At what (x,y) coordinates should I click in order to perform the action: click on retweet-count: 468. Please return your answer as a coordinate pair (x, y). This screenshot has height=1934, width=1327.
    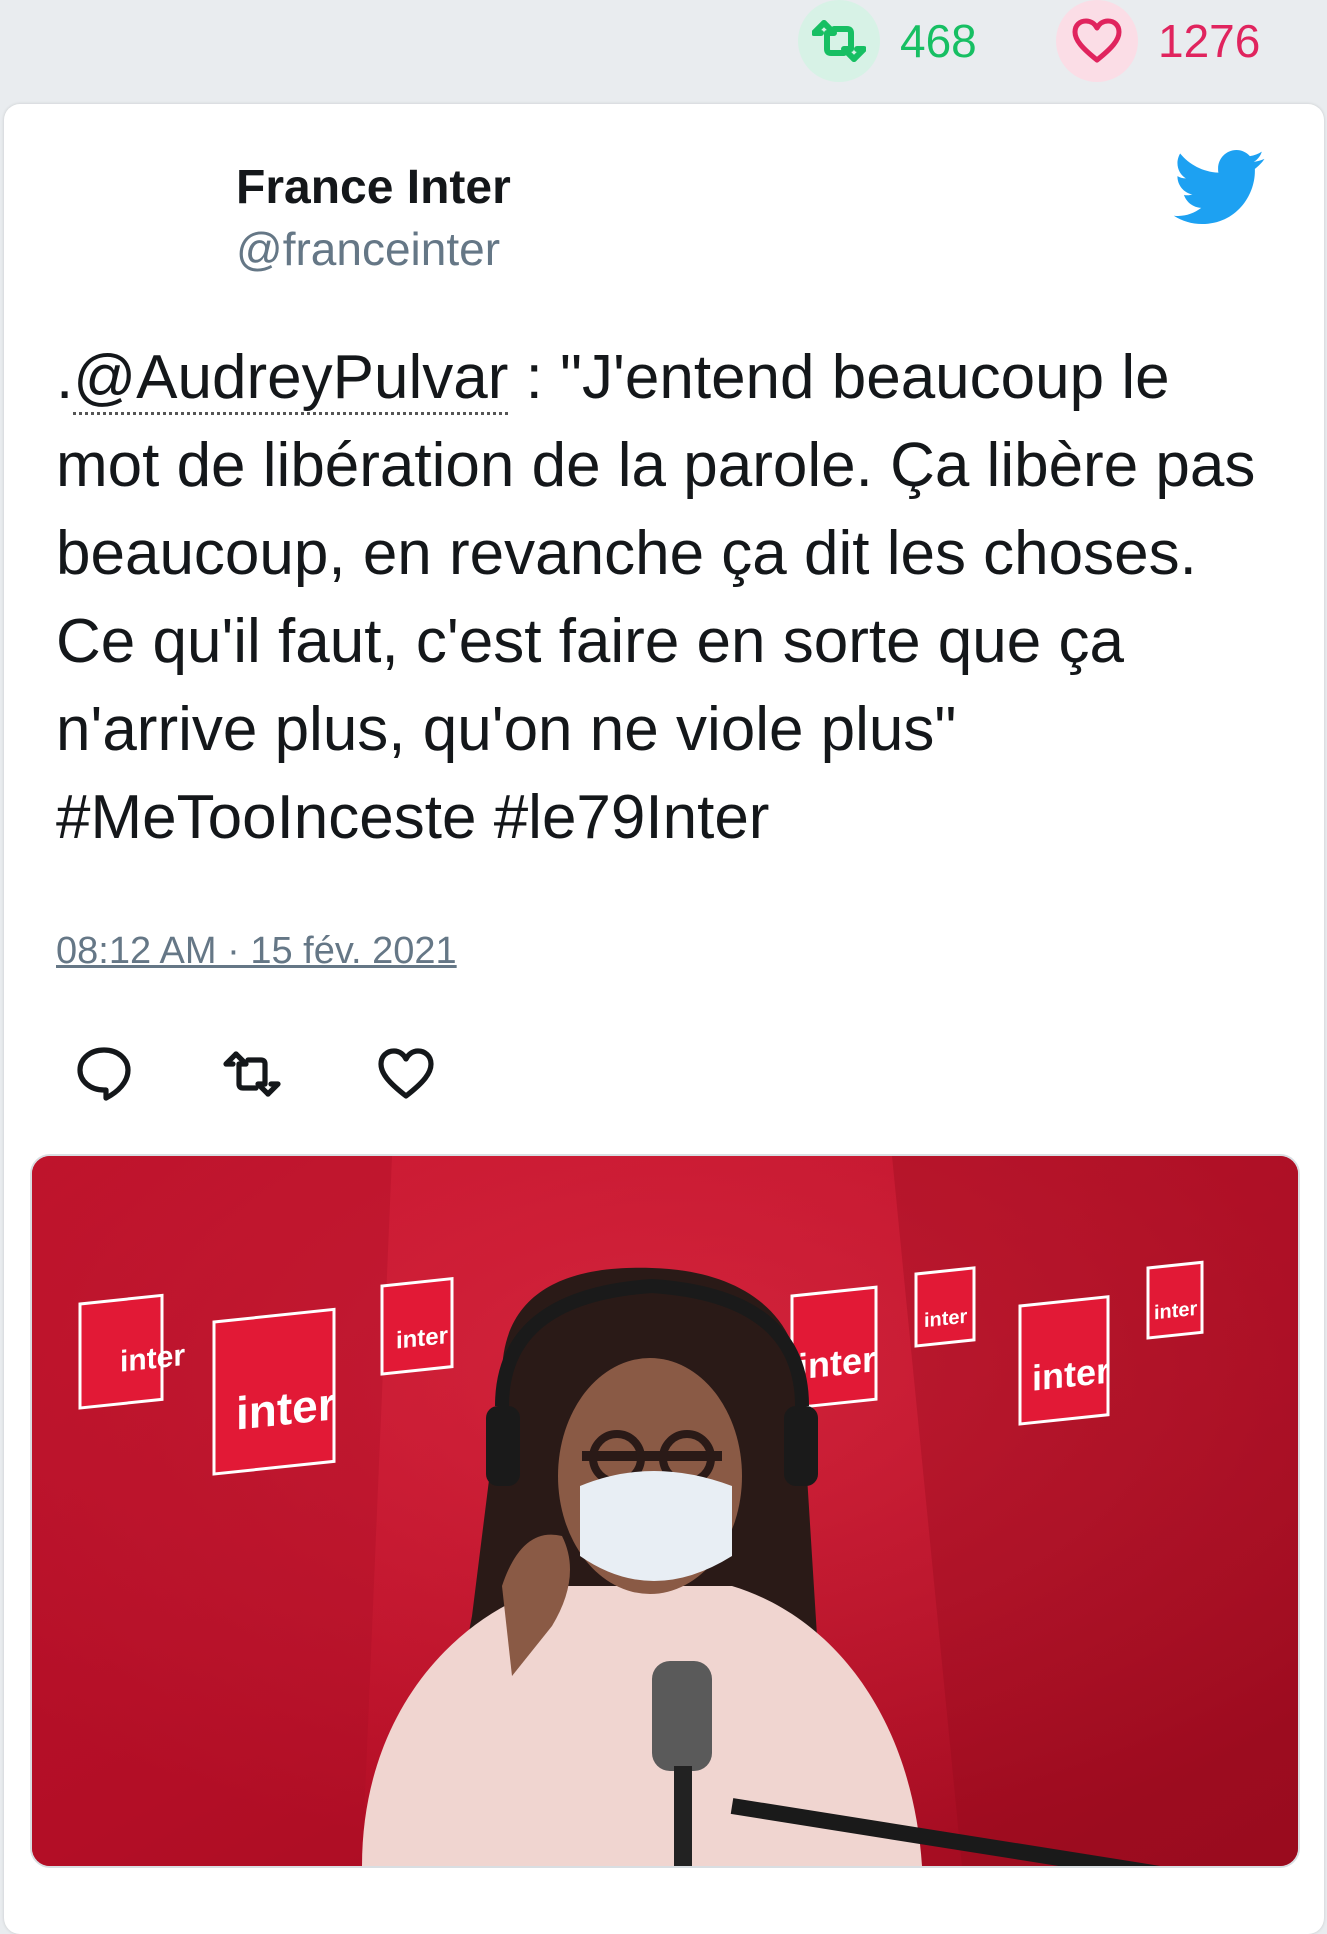
    Looking at the image, I should click on (938, 41).